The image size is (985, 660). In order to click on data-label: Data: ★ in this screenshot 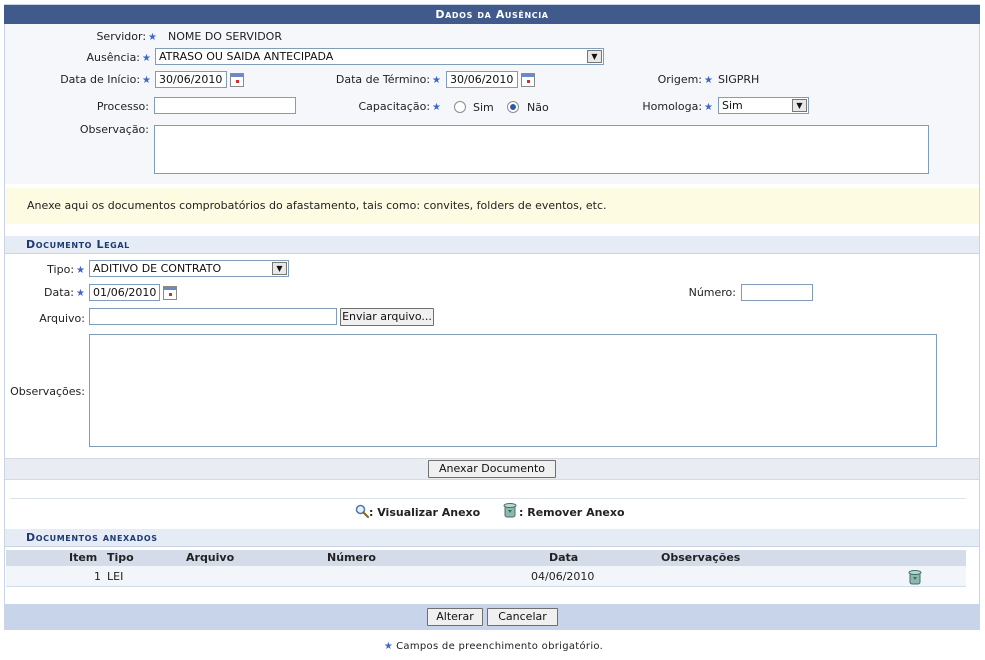, I will do `click(64, 292)`.